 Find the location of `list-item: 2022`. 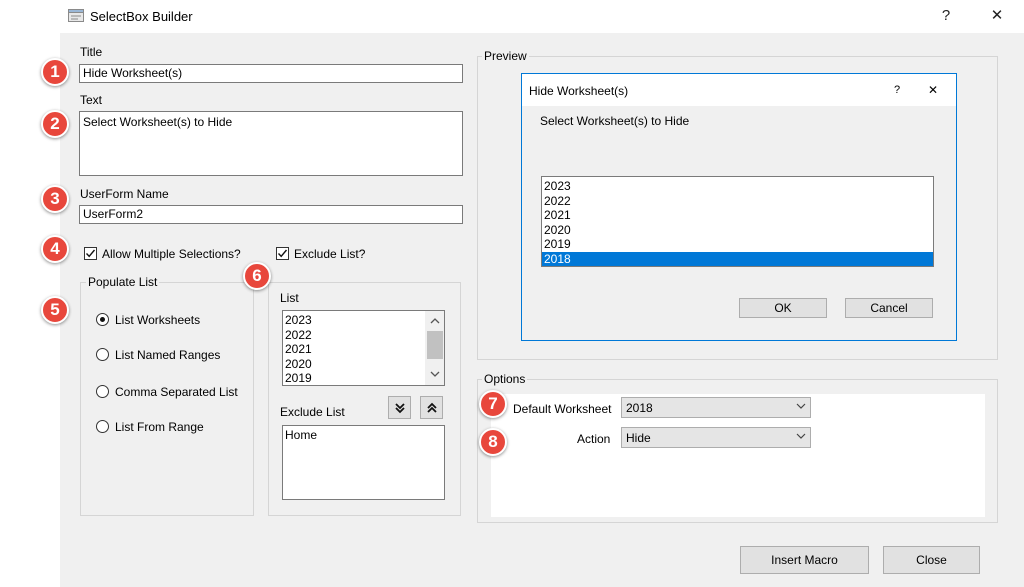

list-item: 2022 is located at coordinates (353, 335).